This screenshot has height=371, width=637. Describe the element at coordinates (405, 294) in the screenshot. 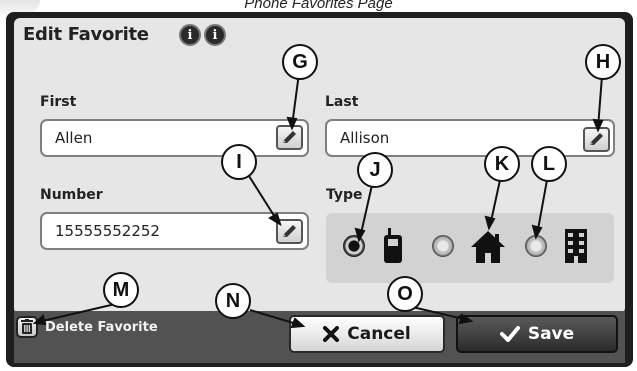

I see `callout-o: O` at that location.